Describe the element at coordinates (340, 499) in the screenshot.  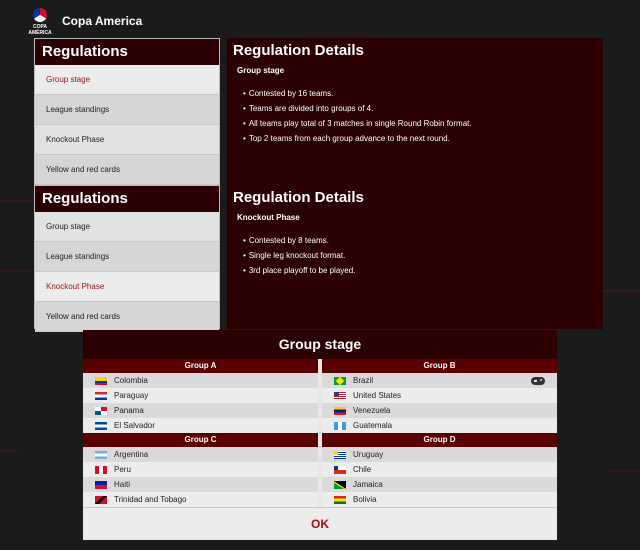
I see `bolivia-flag-icon` at that location.